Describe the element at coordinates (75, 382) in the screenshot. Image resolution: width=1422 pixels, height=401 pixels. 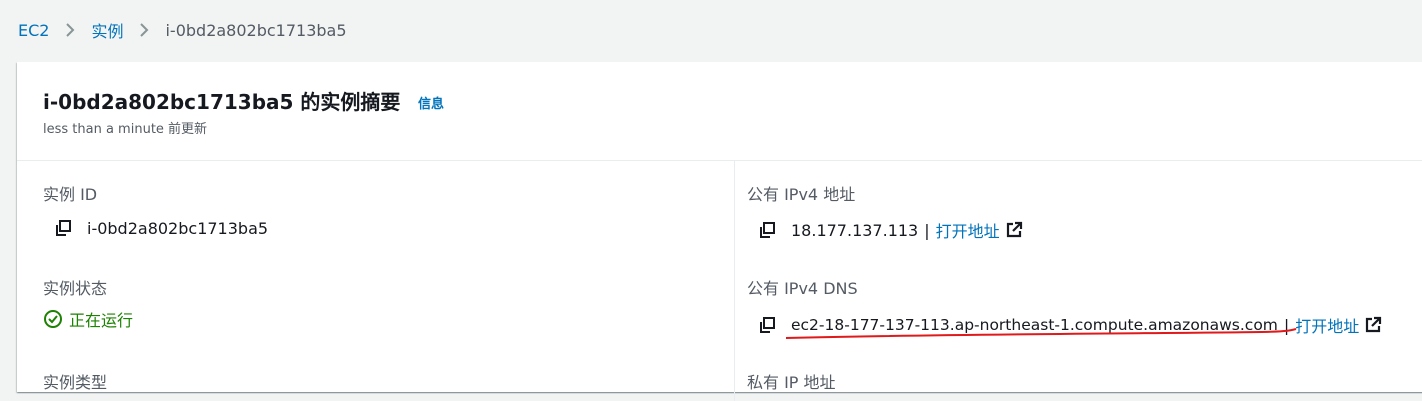
I see `instance-type-label: 实例类型` at that location.